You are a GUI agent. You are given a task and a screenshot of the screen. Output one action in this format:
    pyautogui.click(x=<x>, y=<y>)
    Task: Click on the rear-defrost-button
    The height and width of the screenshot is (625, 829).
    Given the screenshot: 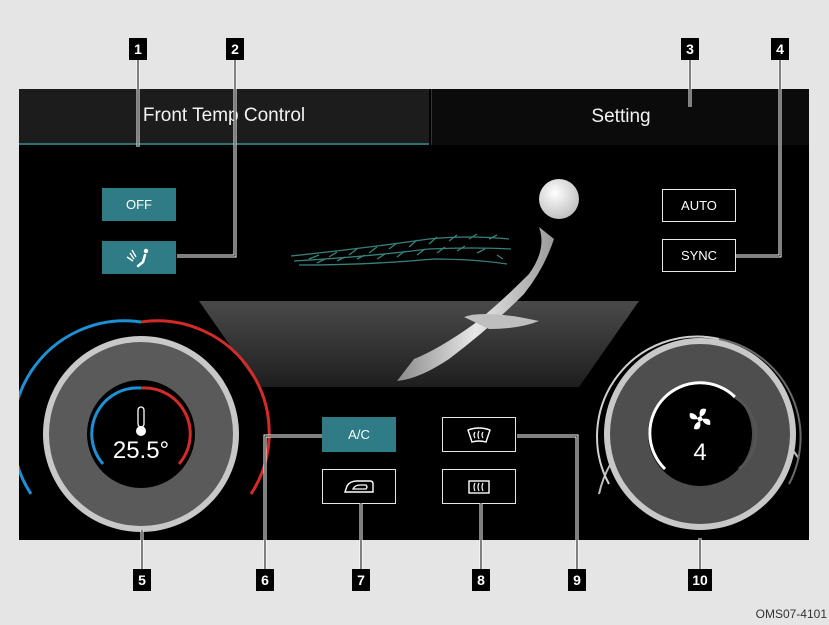 What is the action you would take?
    pyautogui.click(x=479, y=486)
    